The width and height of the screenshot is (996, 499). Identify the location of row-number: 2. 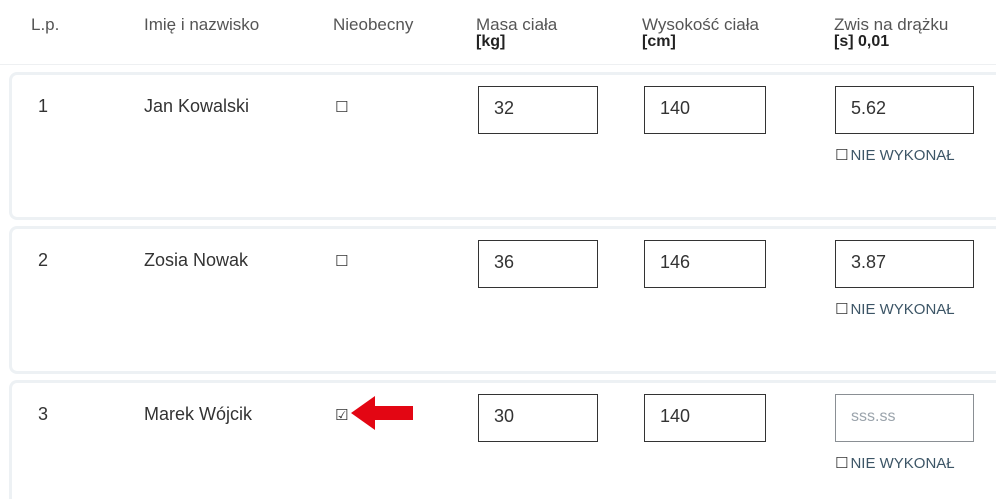
(43, 260).